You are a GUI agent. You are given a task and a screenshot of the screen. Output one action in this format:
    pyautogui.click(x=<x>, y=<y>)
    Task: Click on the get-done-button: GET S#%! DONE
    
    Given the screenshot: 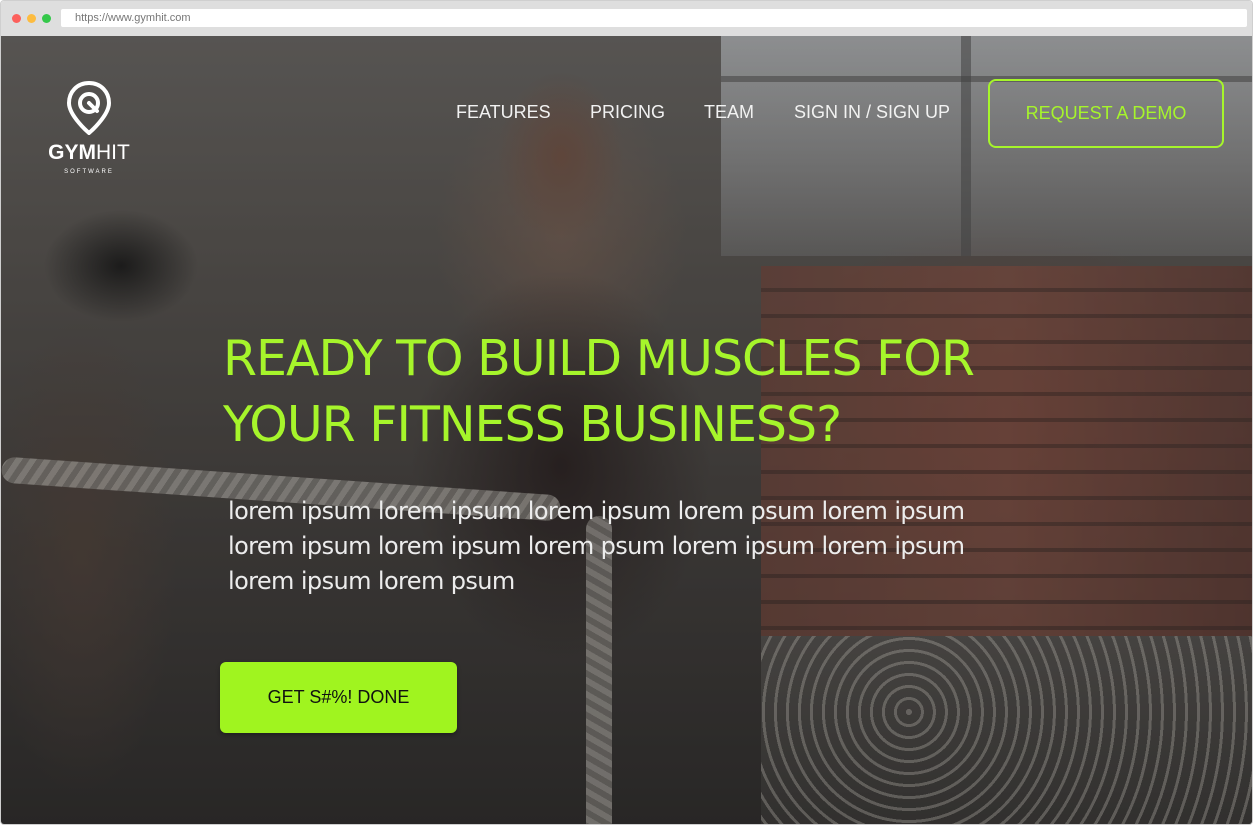 What is the action you would take?
    pyautogui.click(x=338, y=697)
    